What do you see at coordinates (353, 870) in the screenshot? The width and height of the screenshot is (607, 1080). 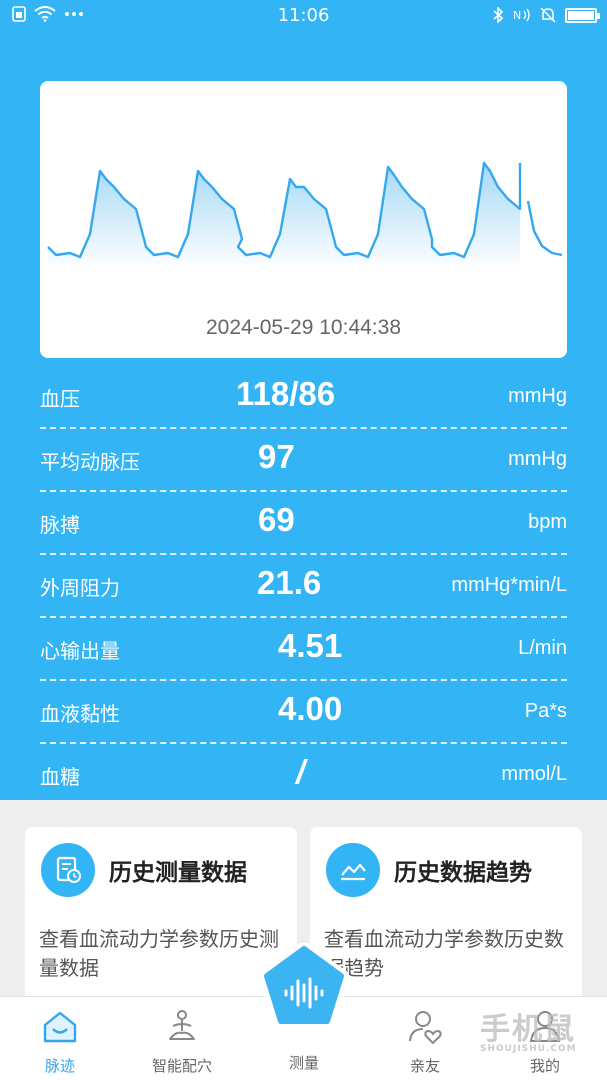 I see `trend-chart-icon` at bounding box center [353, 870].